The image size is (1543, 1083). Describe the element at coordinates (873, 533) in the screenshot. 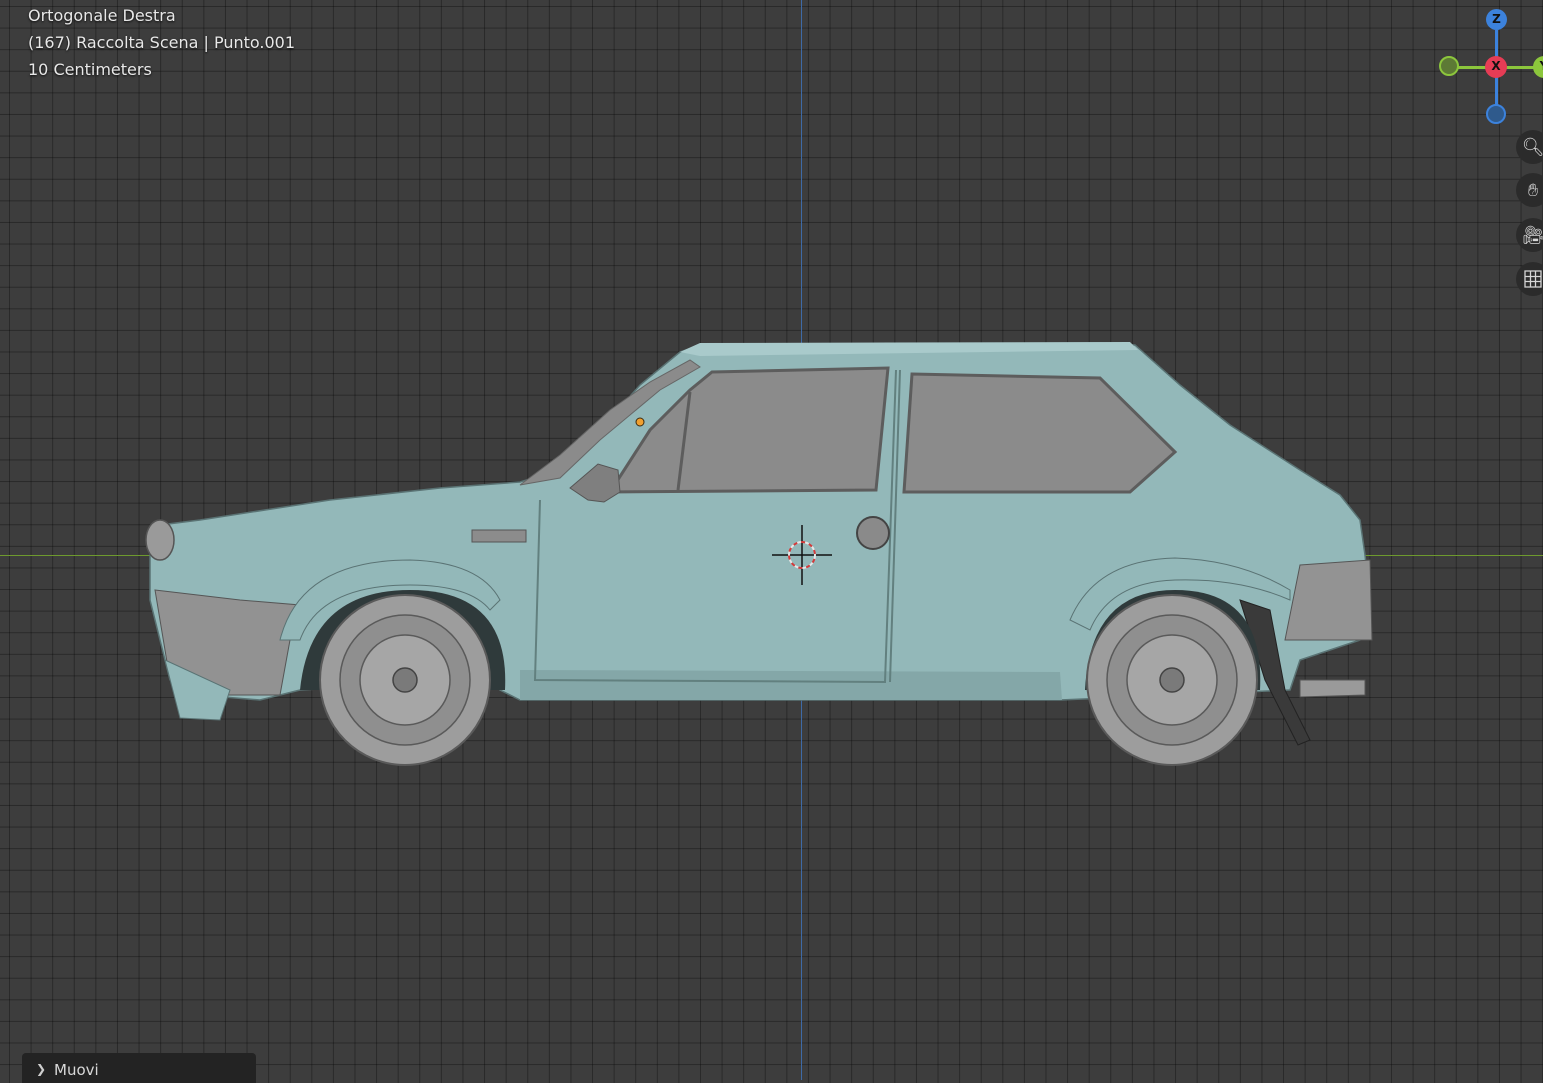

I see `fuel-cap` at that location.